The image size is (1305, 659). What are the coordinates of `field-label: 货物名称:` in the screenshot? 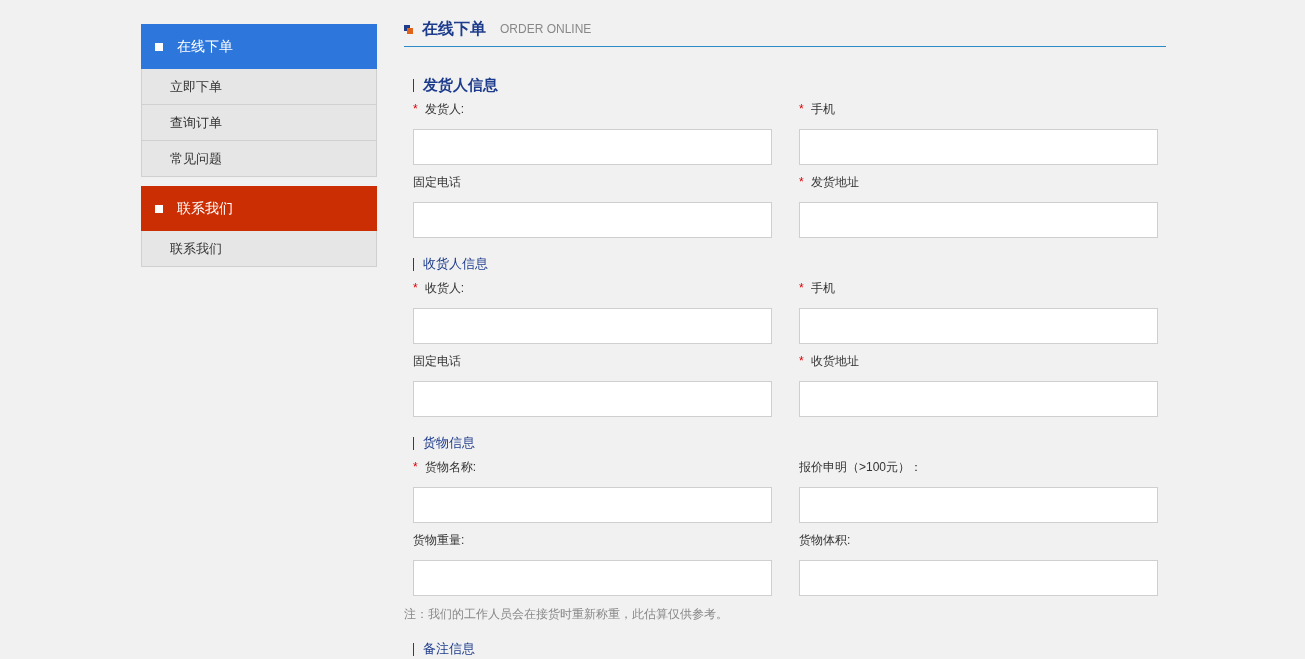 It's located at (450, 467).